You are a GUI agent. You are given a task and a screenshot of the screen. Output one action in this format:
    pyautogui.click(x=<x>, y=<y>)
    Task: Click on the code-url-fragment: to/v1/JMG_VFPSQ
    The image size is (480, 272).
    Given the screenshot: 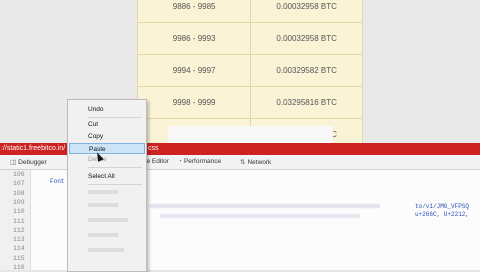 What is the action you would take?
    pyautogui.click(x=442, y=206)
    